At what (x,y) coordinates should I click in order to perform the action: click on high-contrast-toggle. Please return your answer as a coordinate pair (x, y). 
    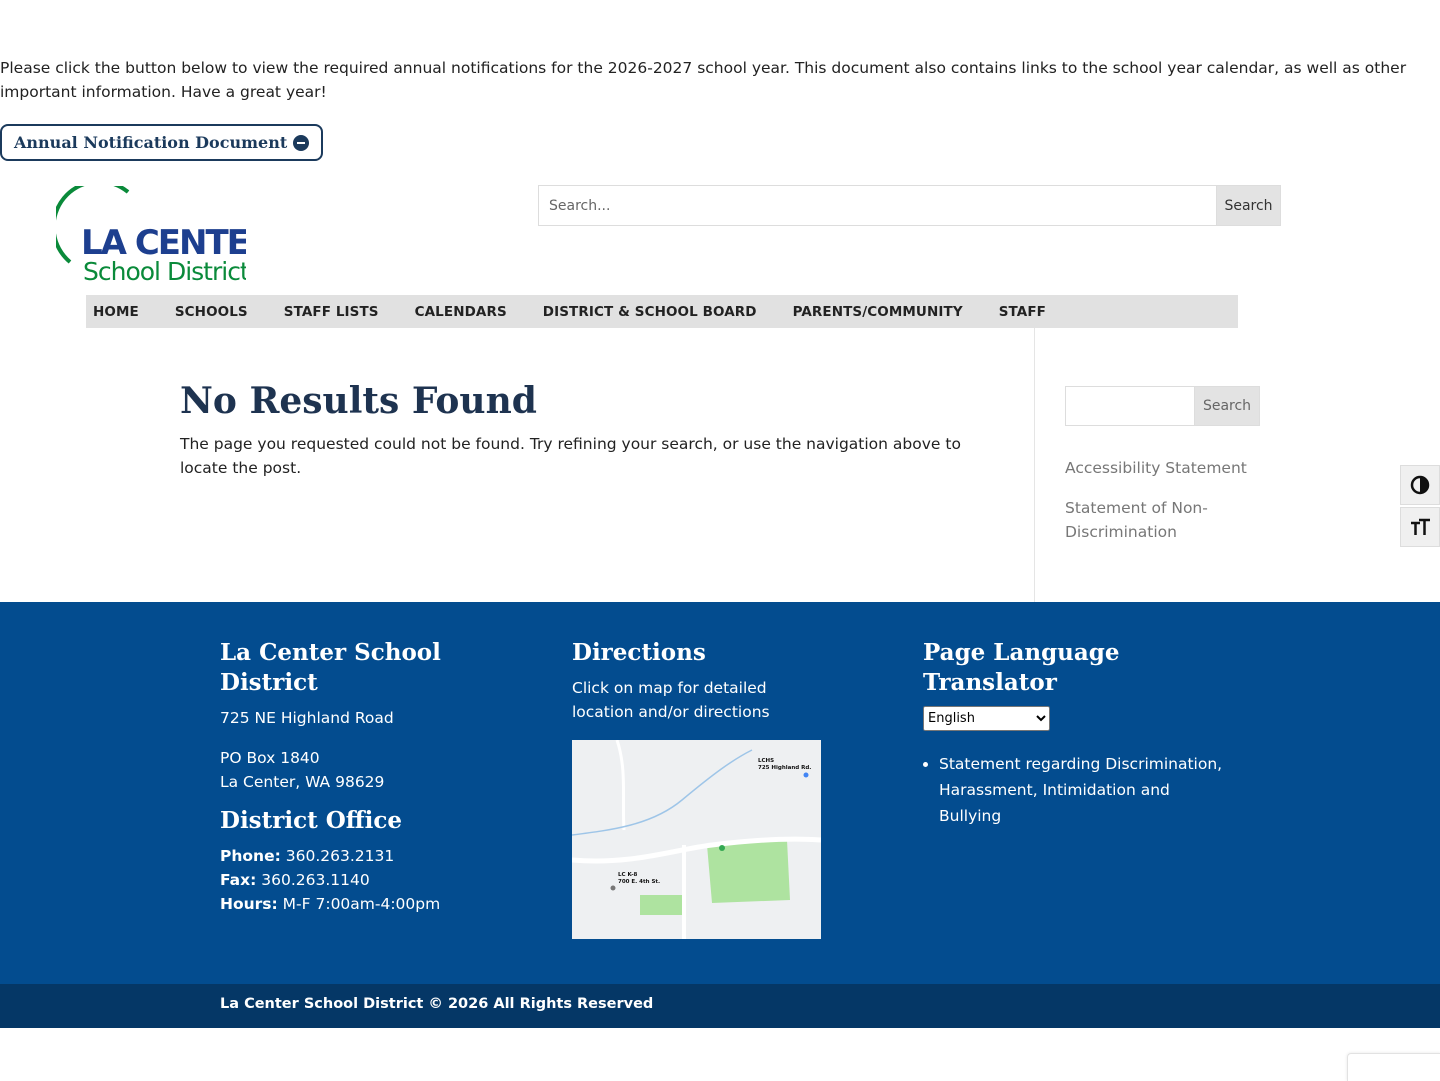
    Looking at the image, I should click on (1420, 485).